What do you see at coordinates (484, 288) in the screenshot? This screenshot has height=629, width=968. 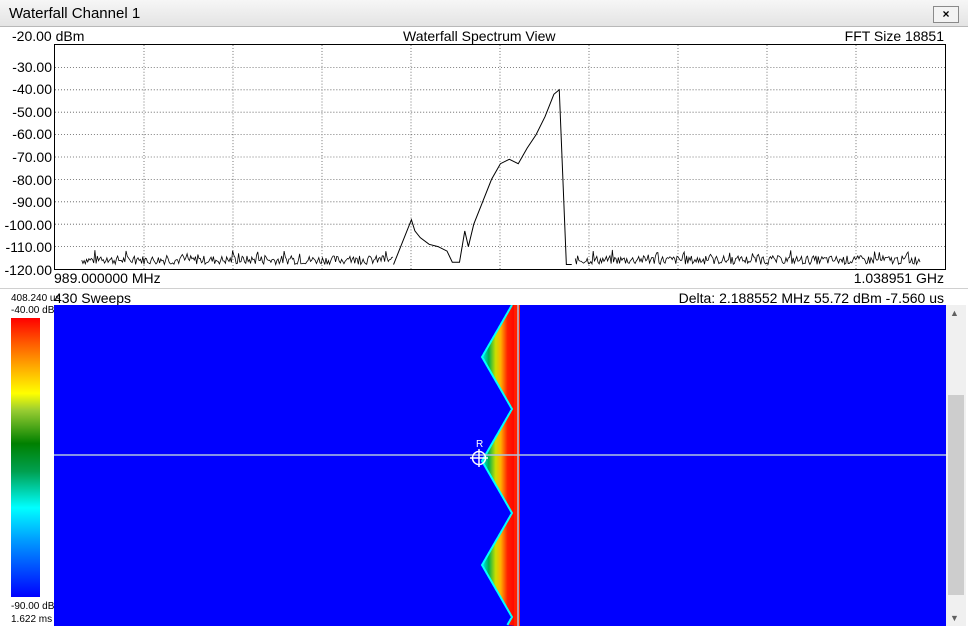 I see `pane-divider` at bounding box center [484, 288].